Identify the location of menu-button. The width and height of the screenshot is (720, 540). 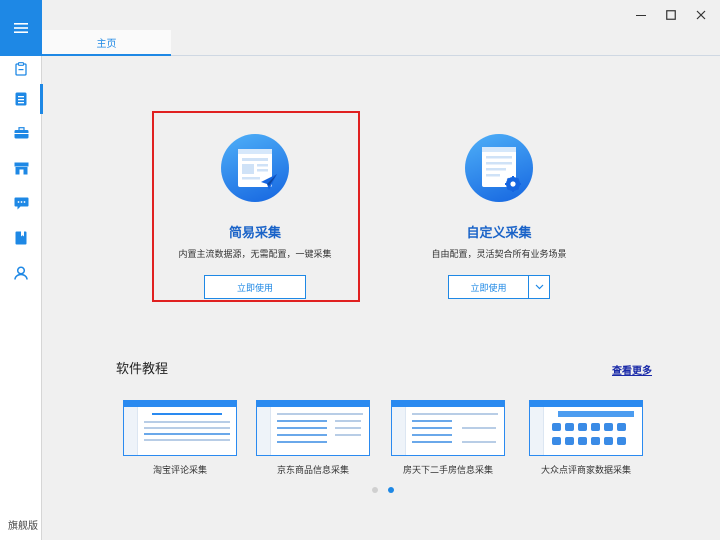
(21, 28).